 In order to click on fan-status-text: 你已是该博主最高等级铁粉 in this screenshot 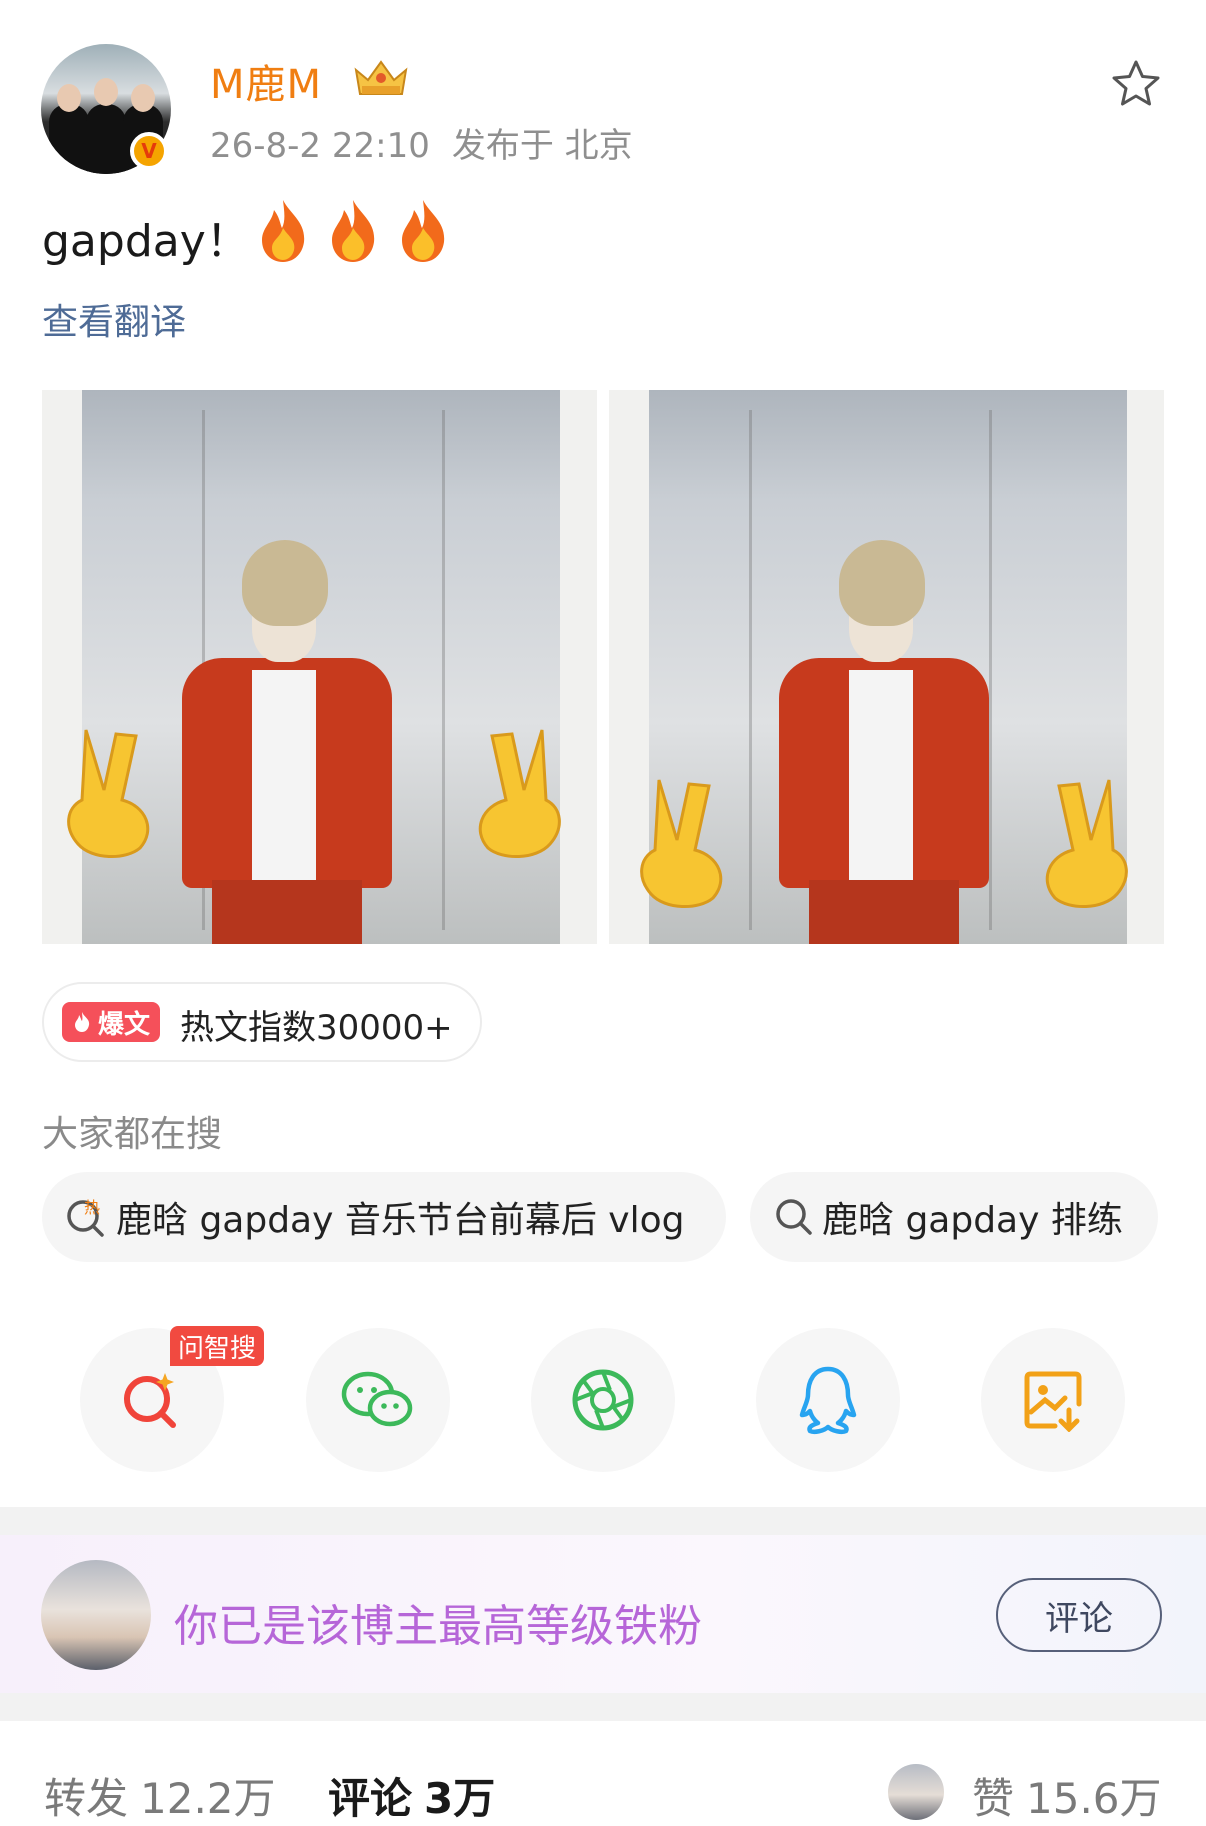, I will do `click(438, 1626)`.